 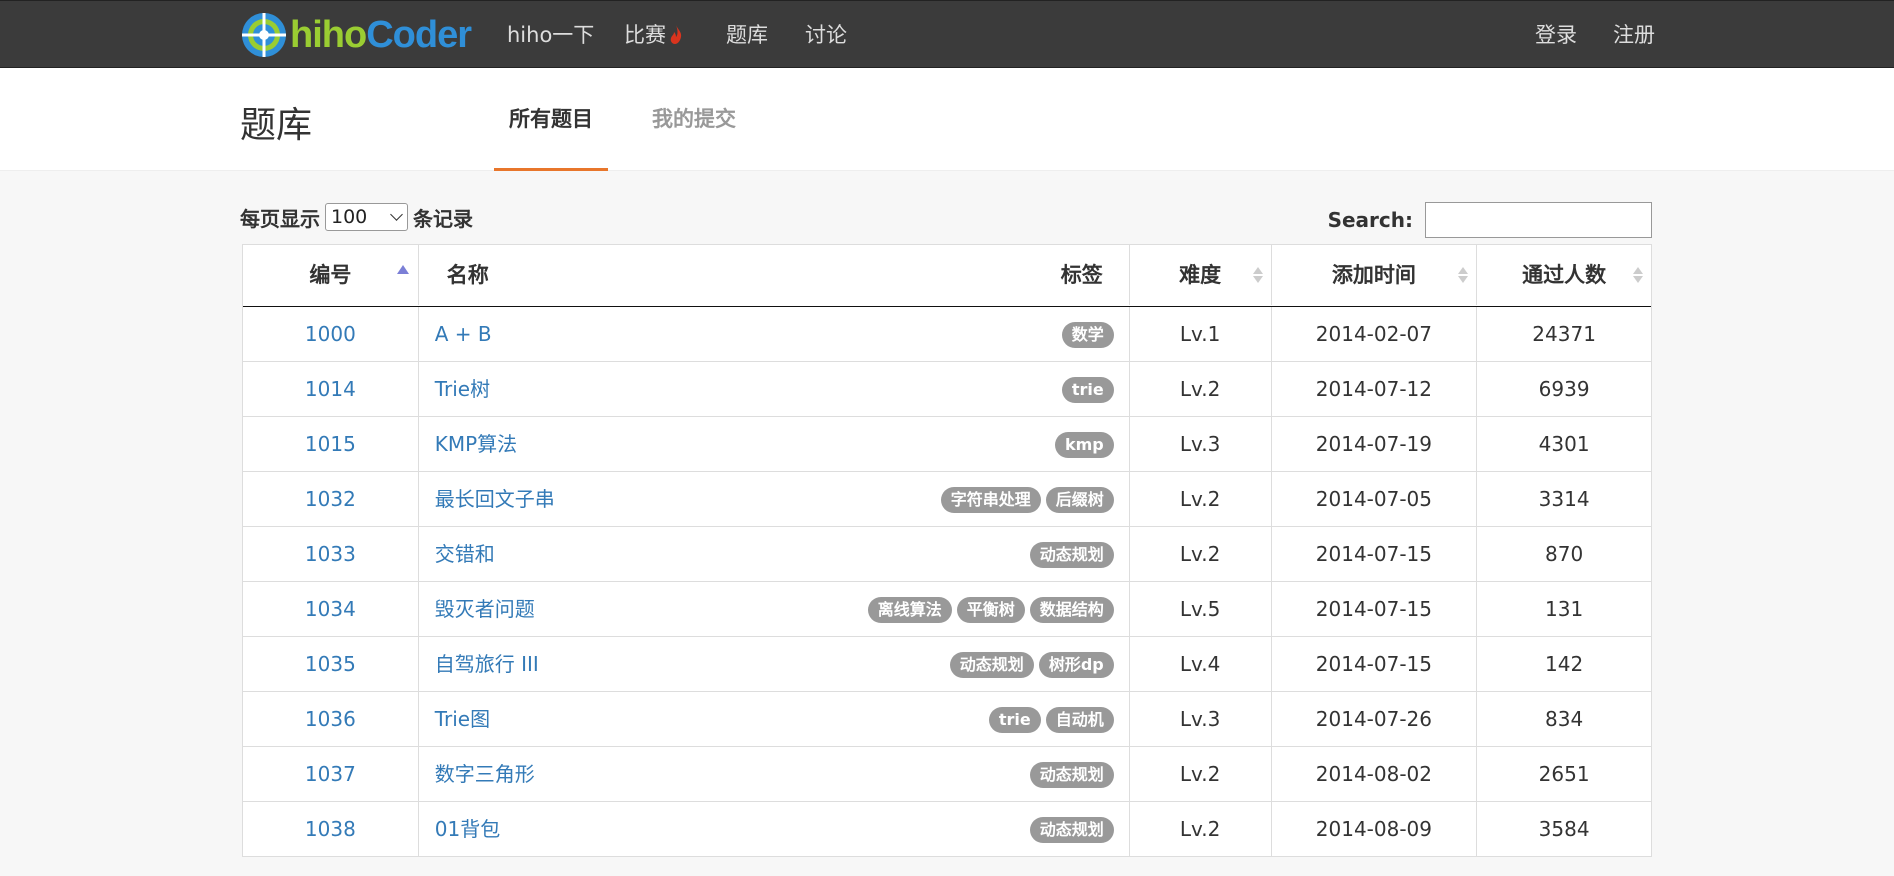 I want to click on tag-list: 动态规划 树形dp, so click(x=1031, y=665).